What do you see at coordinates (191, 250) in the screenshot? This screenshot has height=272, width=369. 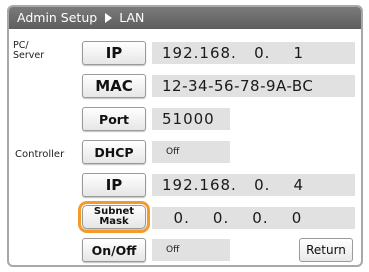 I see `onoff-field: Off` at bounding box center [191, 250].